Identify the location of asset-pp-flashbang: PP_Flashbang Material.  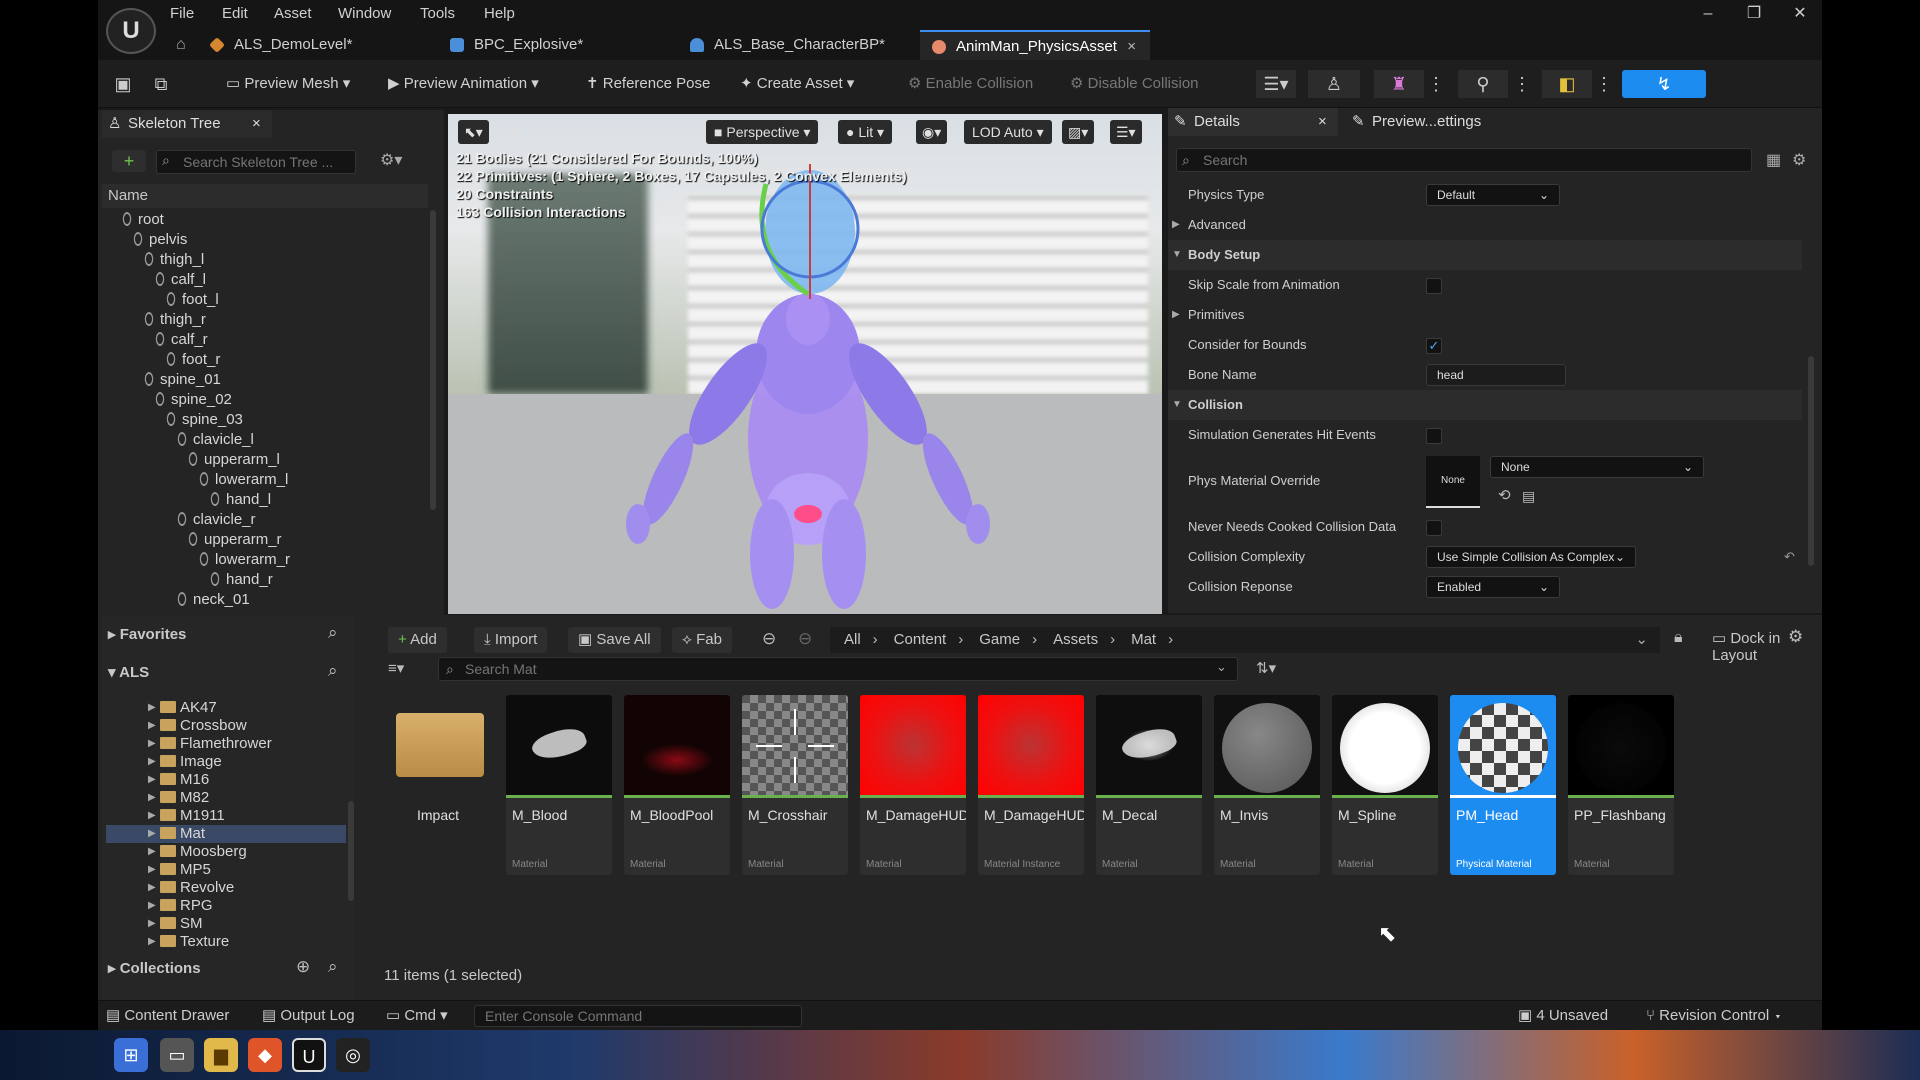
(1621, 785).